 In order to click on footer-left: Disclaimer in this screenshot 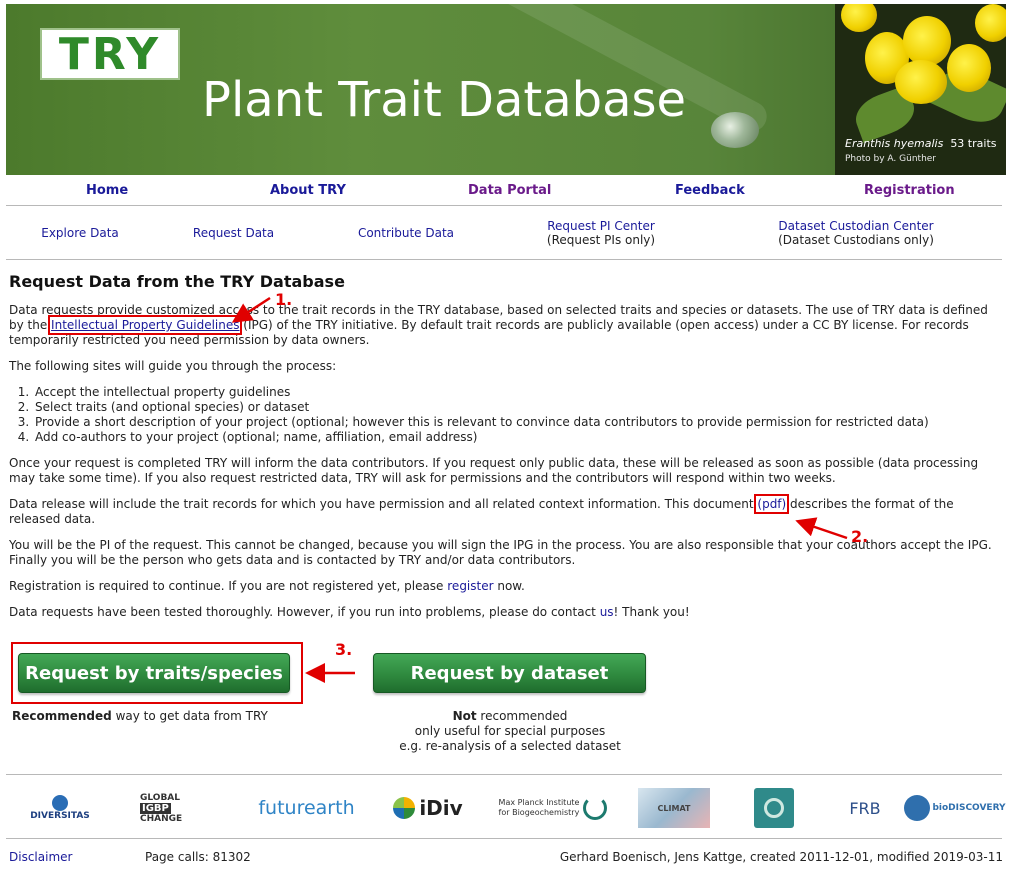, I will do `click(40, 857)`.